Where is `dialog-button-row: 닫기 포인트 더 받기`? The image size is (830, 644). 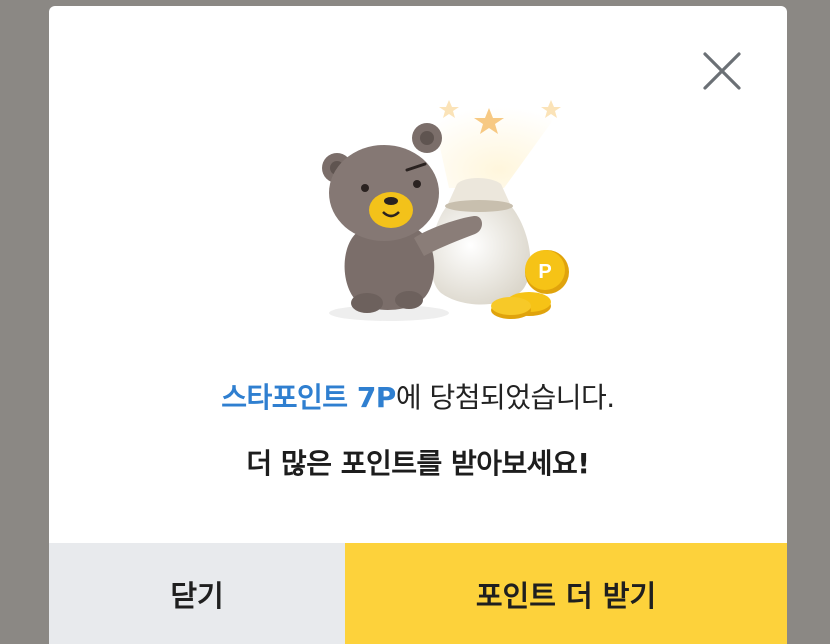
dialog-button-row: 닫기 포인트 더 받기 is located at coordinates (418, 593).